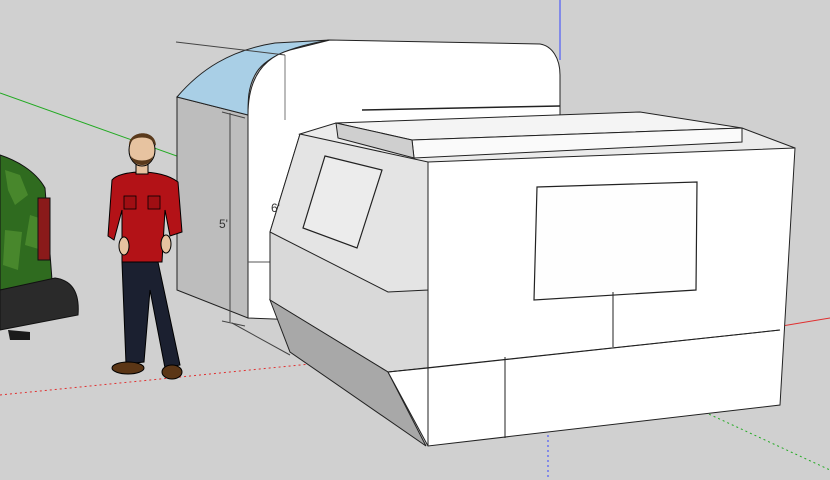 The image size is (830, 480). I want to click on dimension-height-label: 5', so click(223, 224).